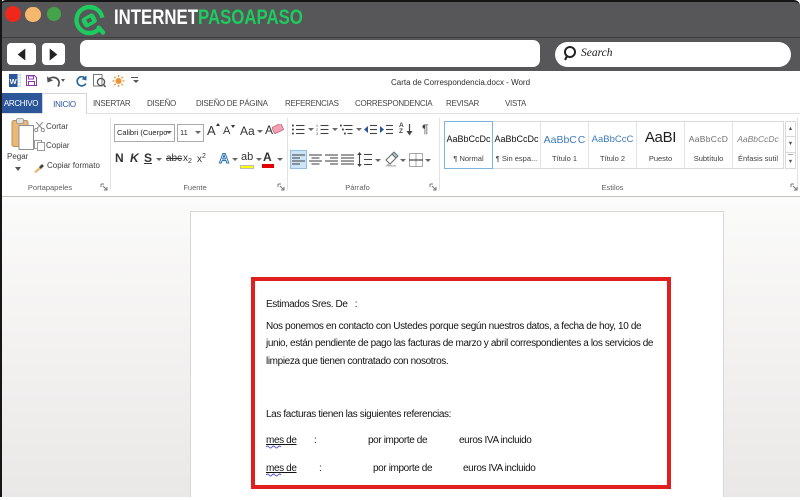 This screenshot has width=800, height=500. I want to click on svg-text: W, so click(14, 81).